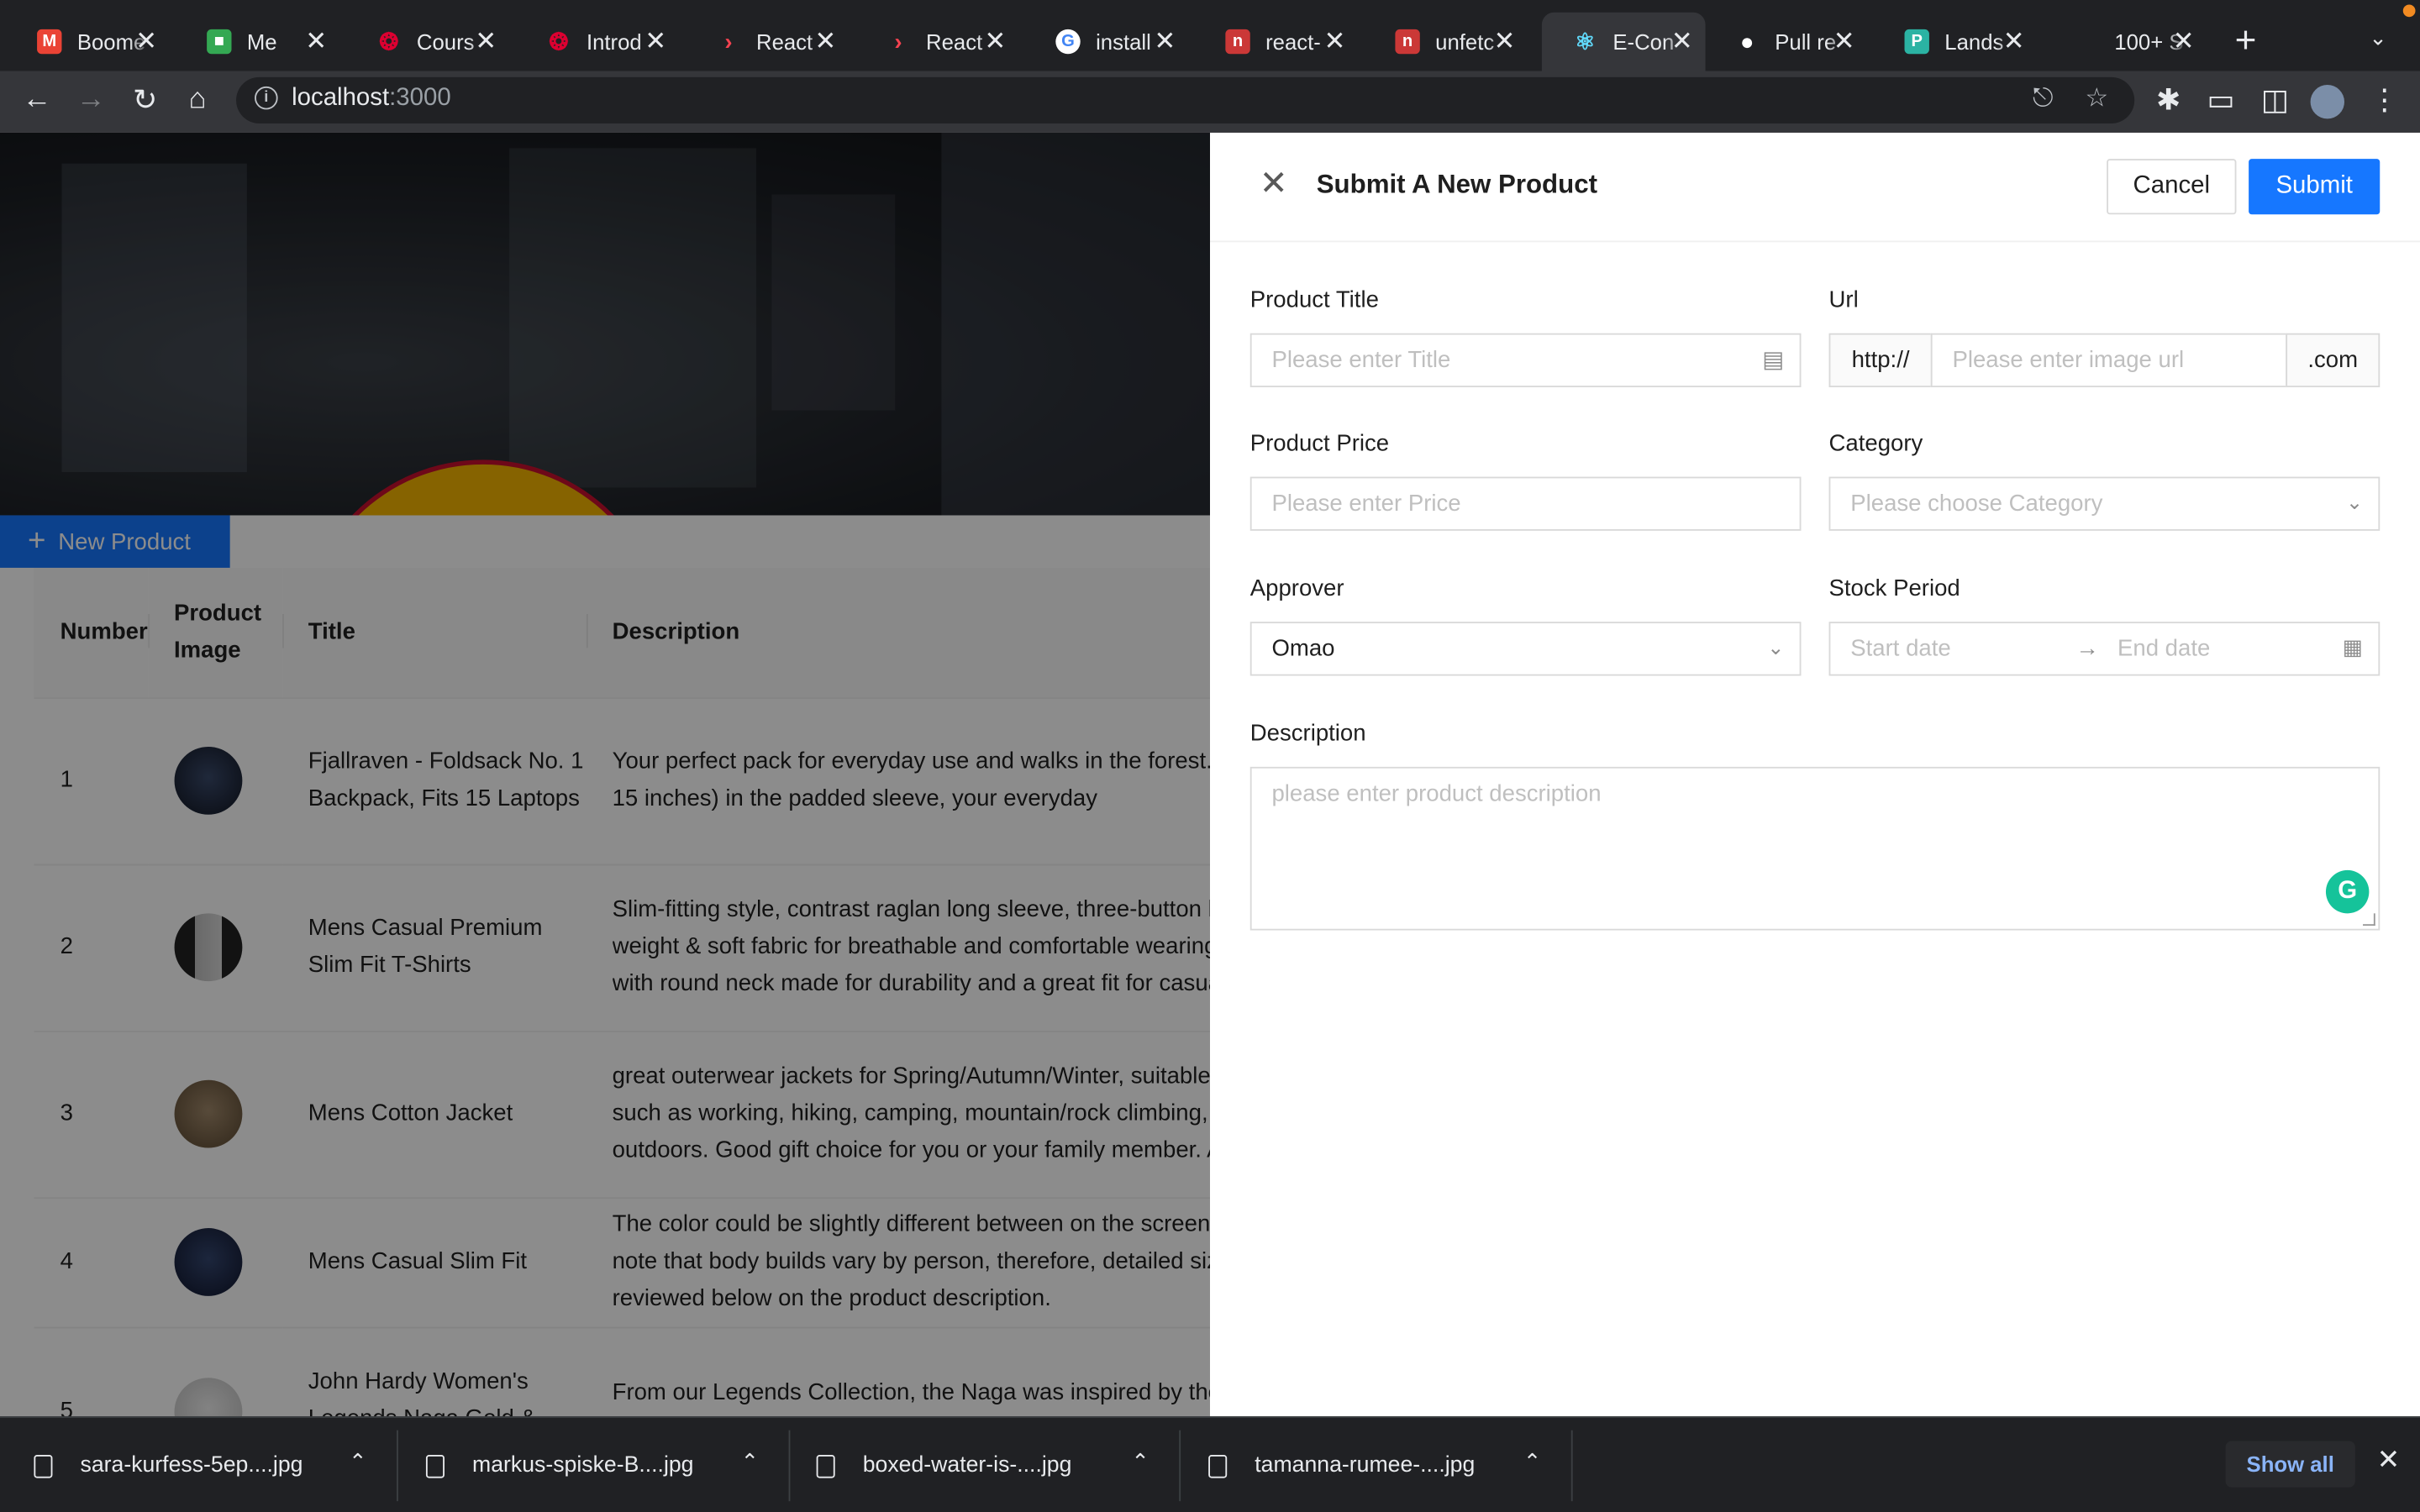 The image size is (2420, 1512). I want to click on download-filename: sara-kurfess-5ep....jpg, so click(191, 1465).